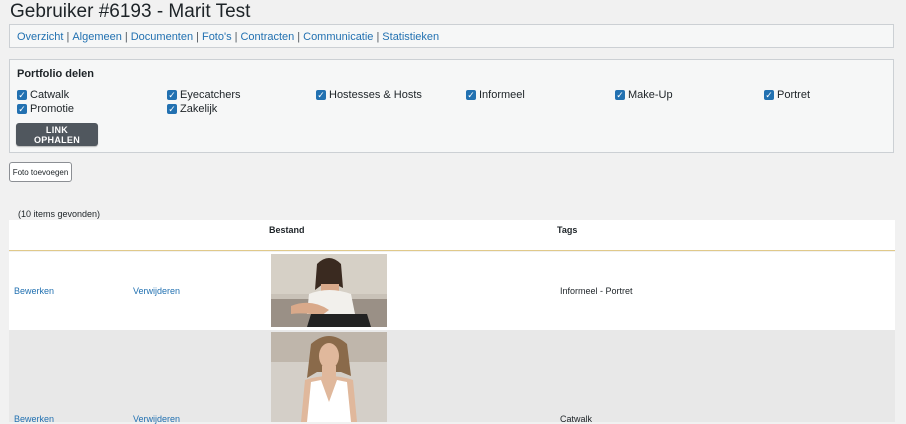  I want to click on checkbox-catwalk: ✓ Catwalk, so click(43, 95).